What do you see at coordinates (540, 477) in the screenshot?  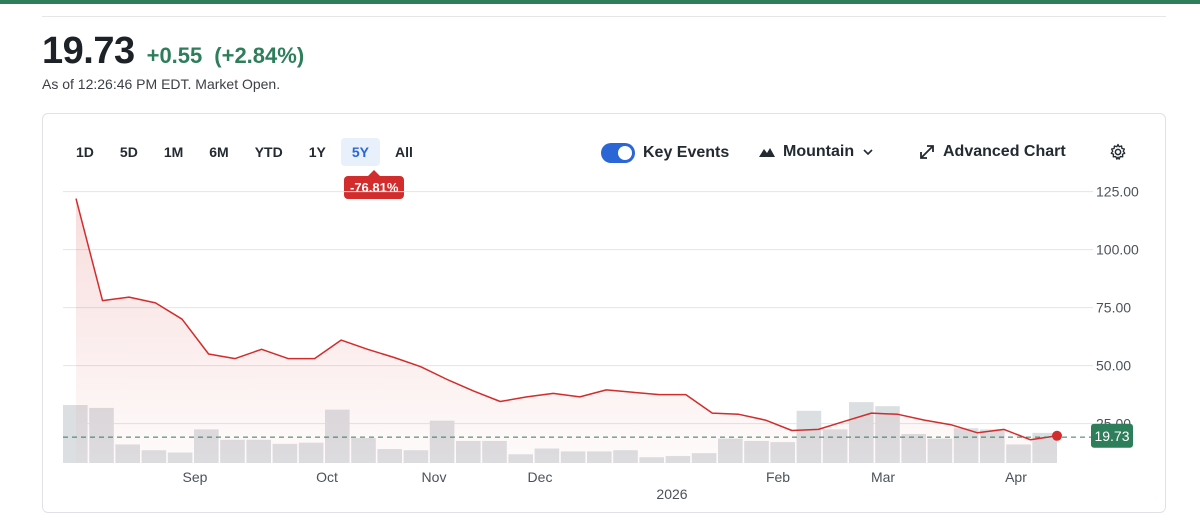 I see `x-tick-label: Dec` at bounding box center [540, 477].